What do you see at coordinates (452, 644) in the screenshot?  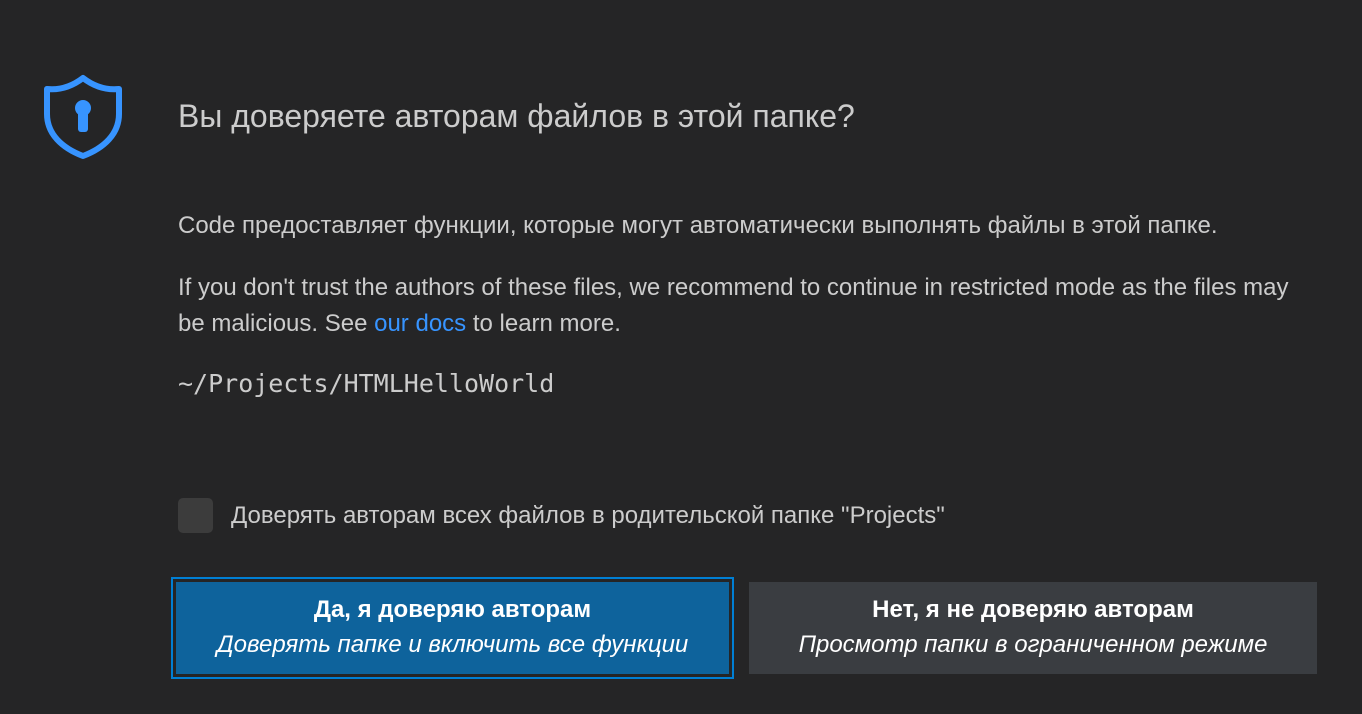 I see `trust-button-sublabel: Доверять папке и включить все функции` at bounding box center [452, 644].